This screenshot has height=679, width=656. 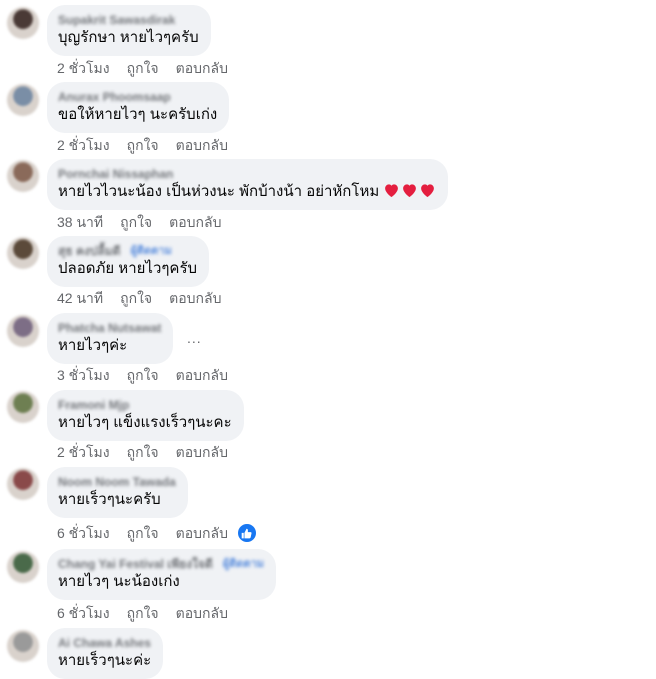 What do you see at coordinates (119, 581) in the screenshot?
I see `comment-text: หายไวๆ นะน้องเก่ง` at bounding box center [119, 581].